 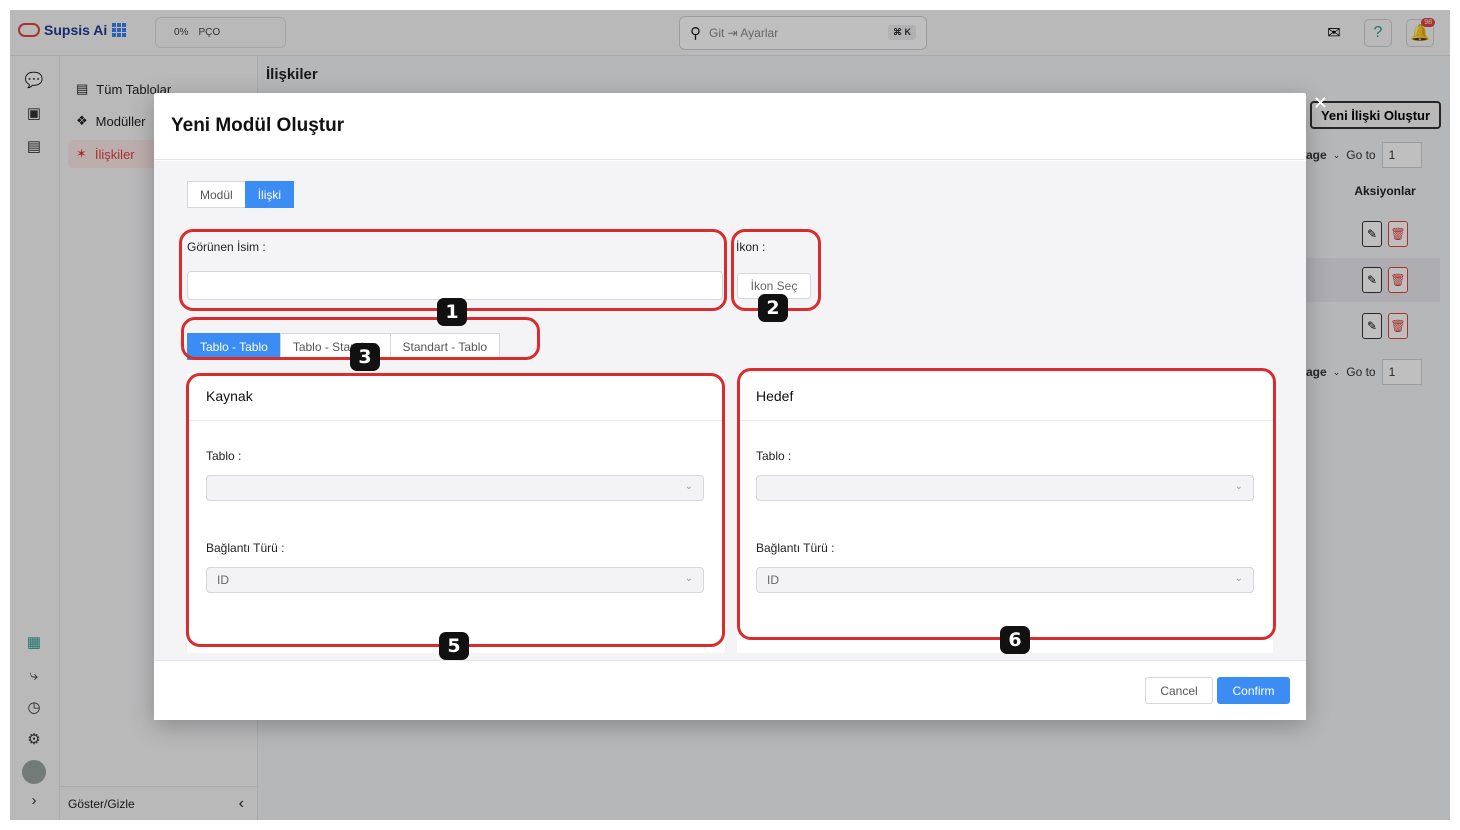 I want to click on confirm-button: Confirm, so click(x=1253, y=690).